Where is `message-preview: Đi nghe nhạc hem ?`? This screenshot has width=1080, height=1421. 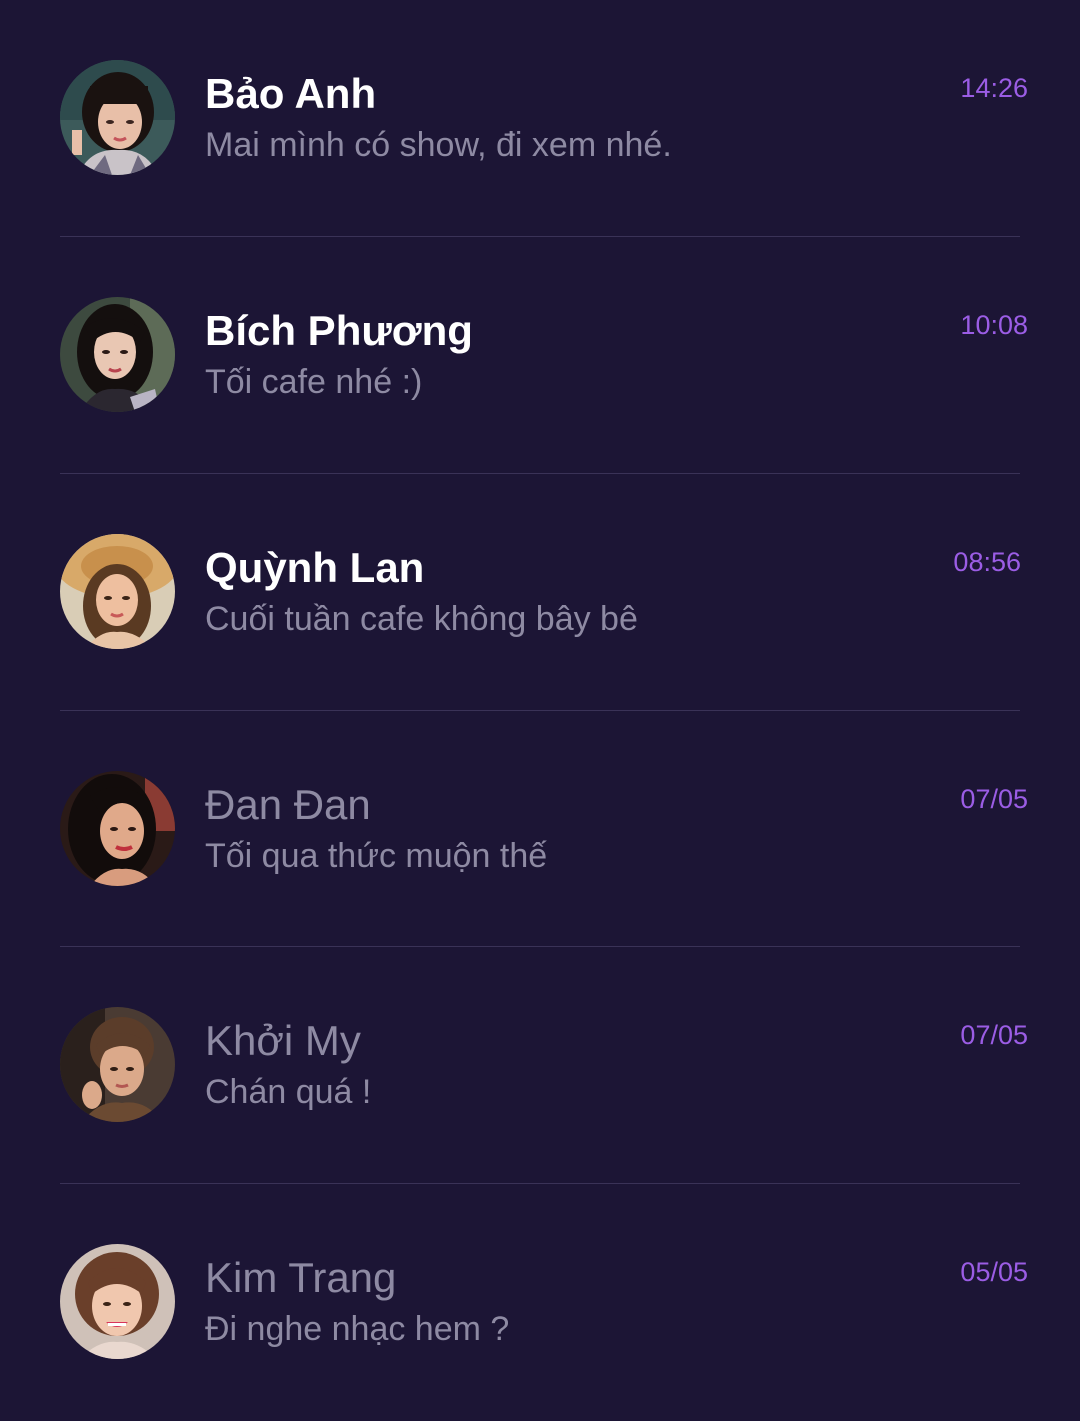
message-preview: Đi nghe nhạc hem ? is located at coordinates (357, 1329).